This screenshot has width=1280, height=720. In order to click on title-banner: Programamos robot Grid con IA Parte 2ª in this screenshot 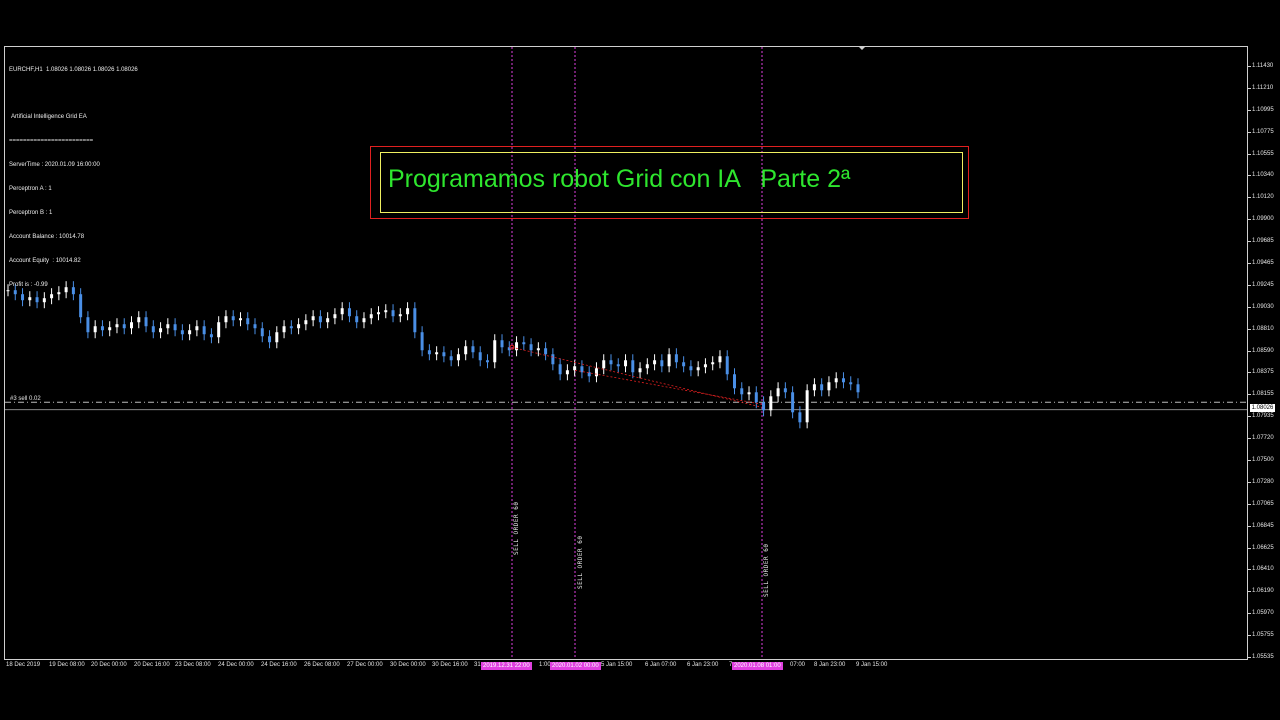, I will do `click(669, 182)`.